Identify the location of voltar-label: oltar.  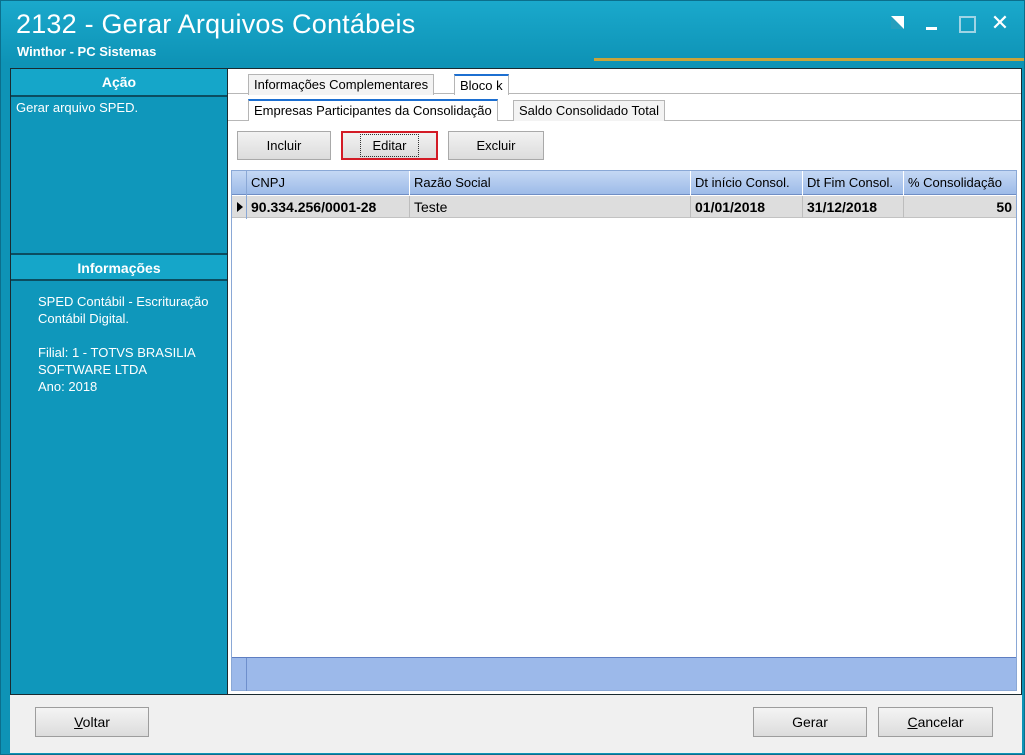
(96, 722).